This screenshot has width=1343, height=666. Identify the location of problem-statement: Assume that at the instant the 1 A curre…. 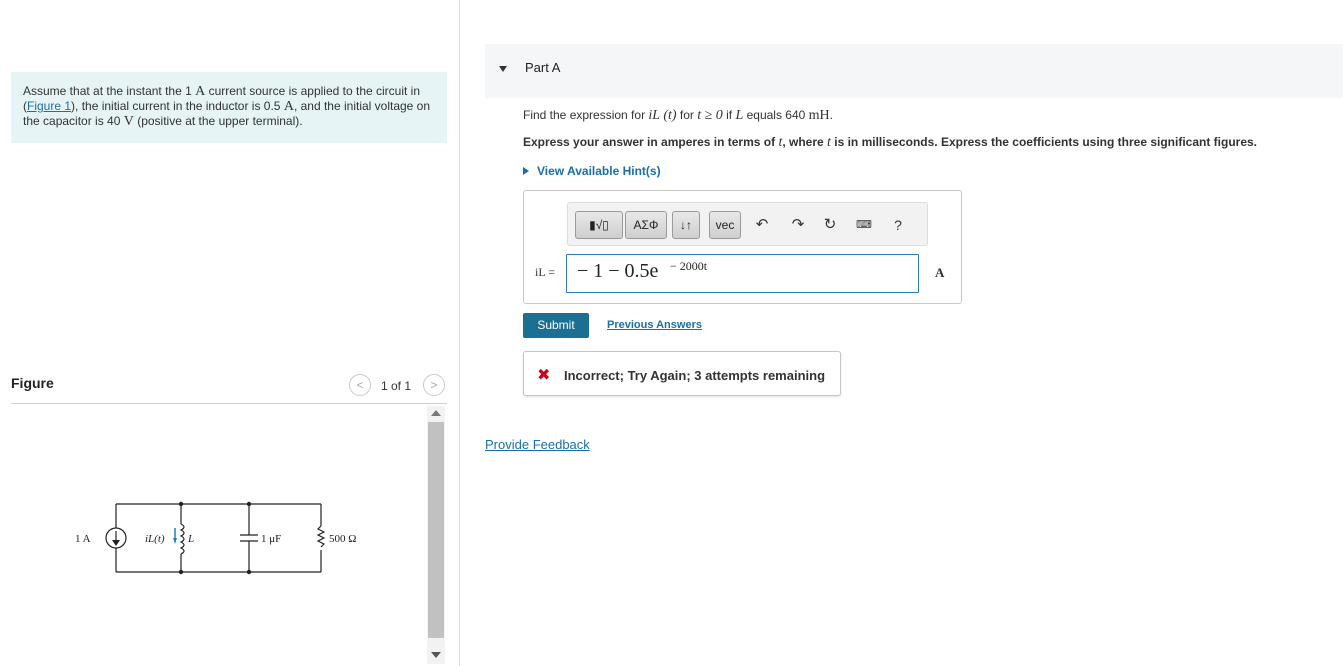
(229, 107).